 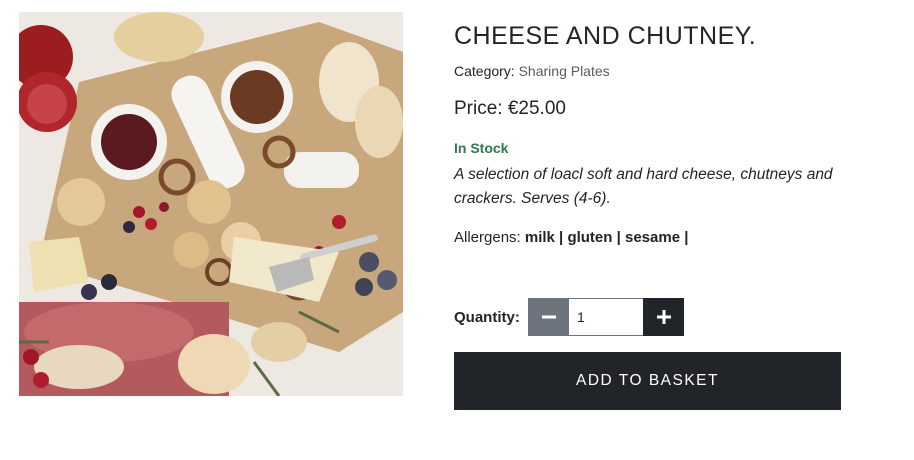 I want to click on decrement-button, so click(x=548, y=317).